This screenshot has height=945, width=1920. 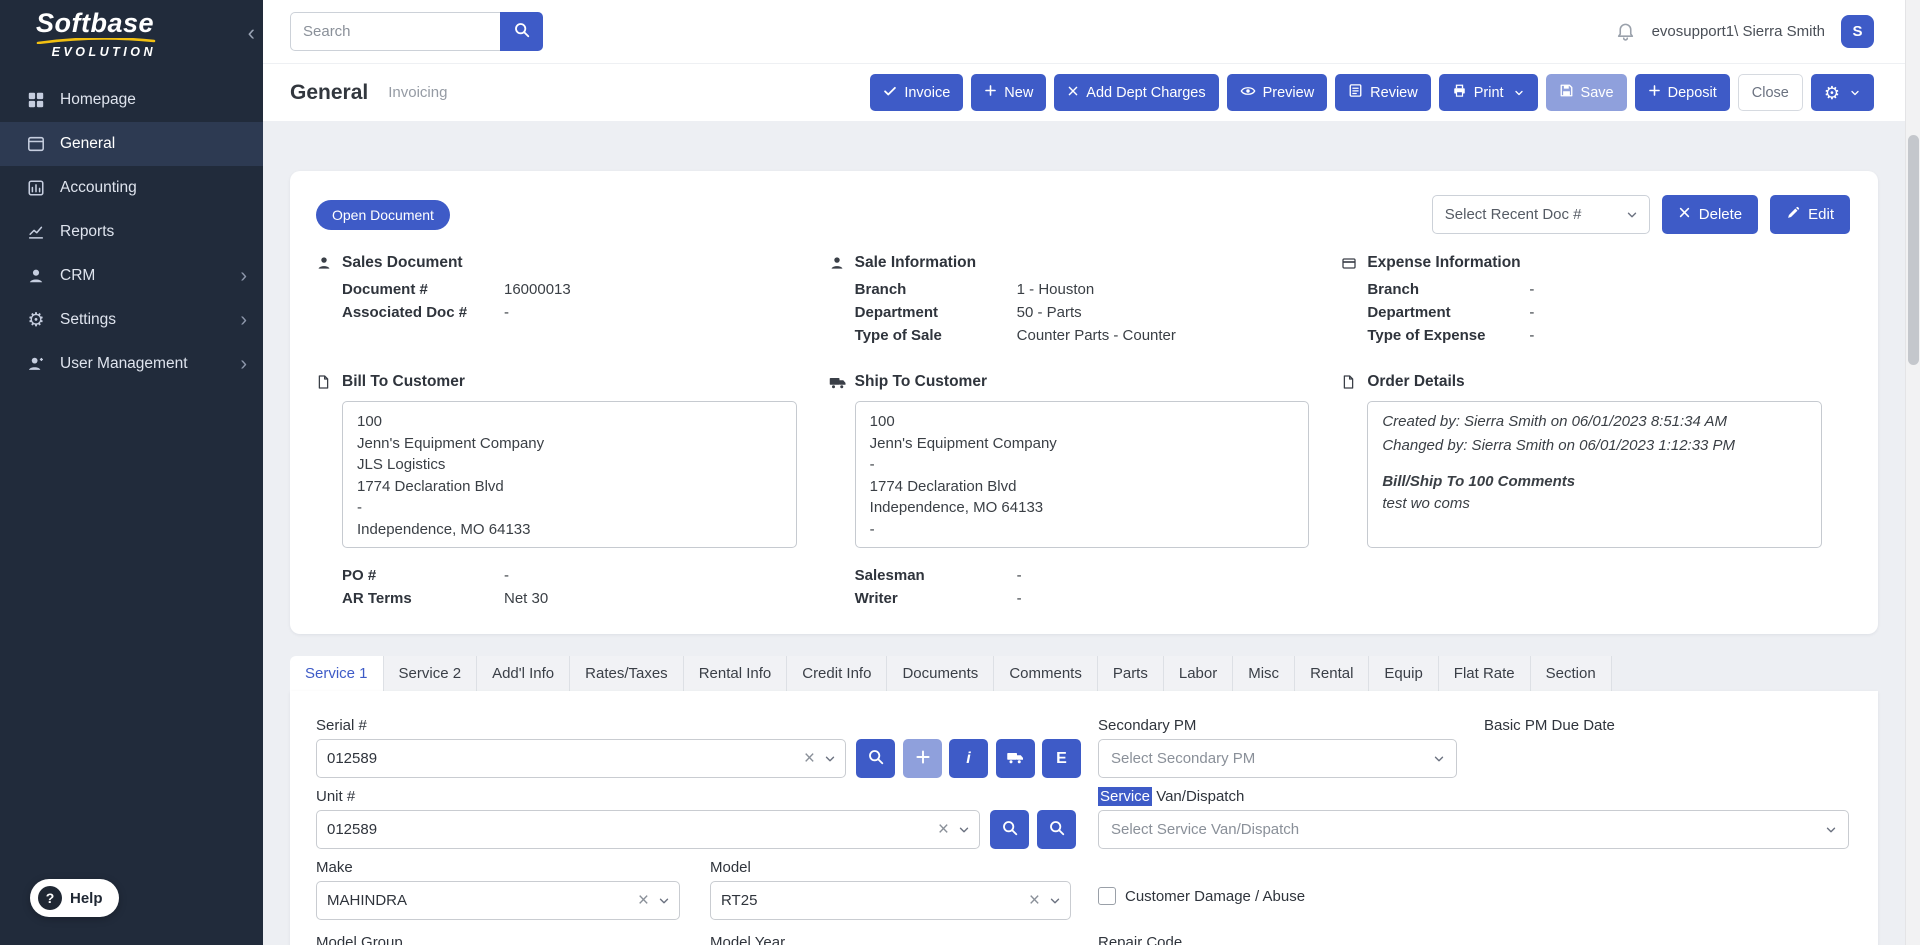 I want to click on tab-documents: Documents, so click(x=941, y=673).